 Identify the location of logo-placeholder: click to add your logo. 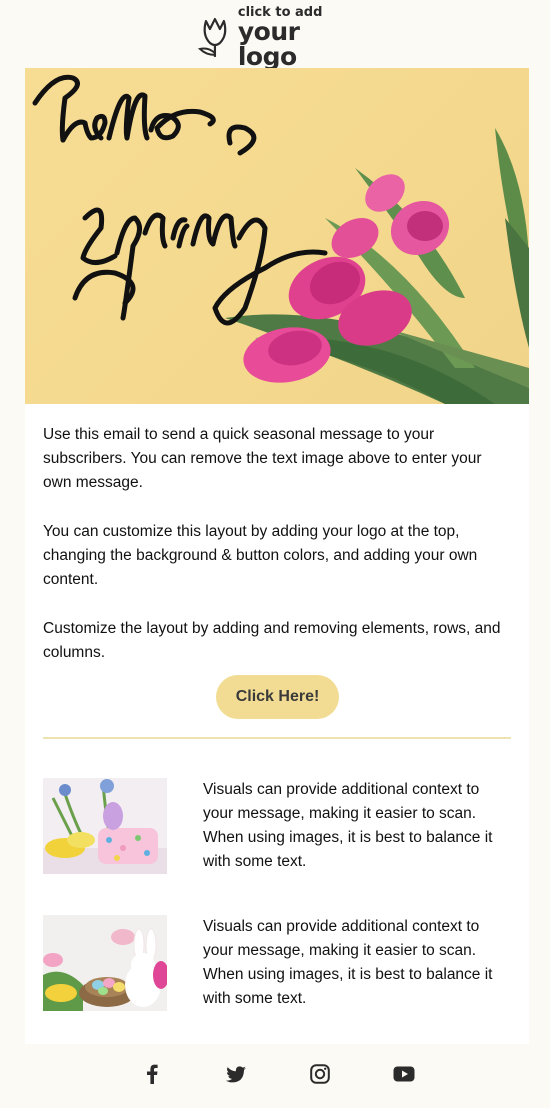
(281, 37).